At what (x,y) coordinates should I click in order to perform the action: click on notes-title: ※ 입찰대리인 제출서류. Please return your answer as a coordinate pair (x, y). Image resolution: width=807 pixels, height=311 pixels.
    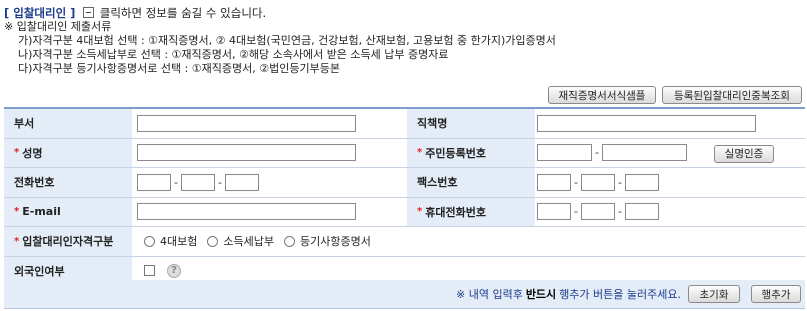
    Looking at the image, I should click on (58, 26).